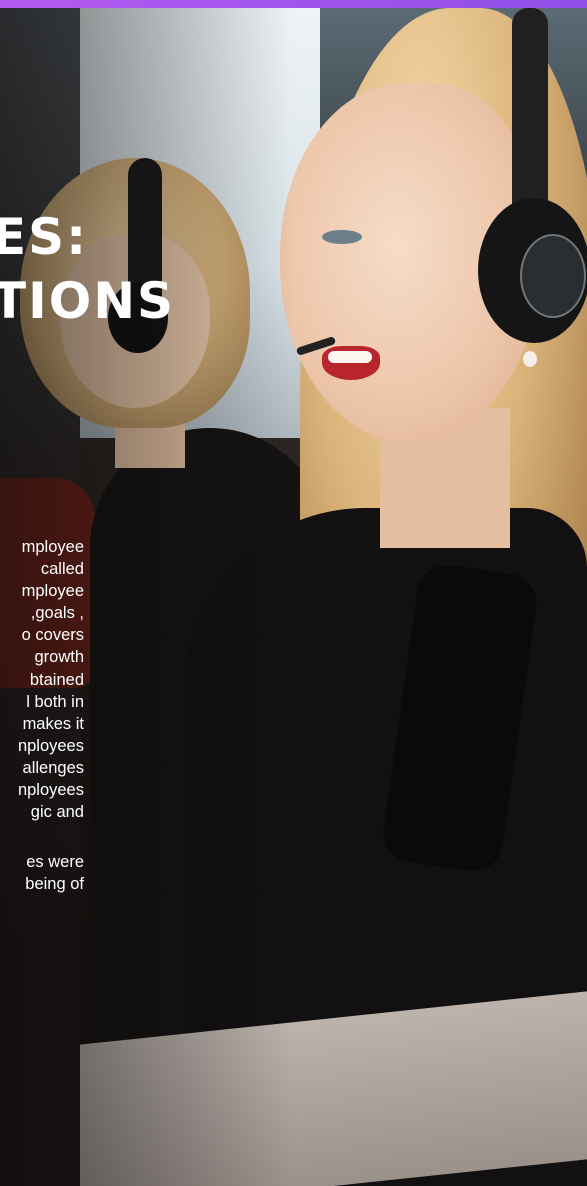 The width and height of the screenshot is (587, 1186). Describe the element at coordinates (88, 301) in the screenshot. I see `heading-line-2: TIONS` at that location.